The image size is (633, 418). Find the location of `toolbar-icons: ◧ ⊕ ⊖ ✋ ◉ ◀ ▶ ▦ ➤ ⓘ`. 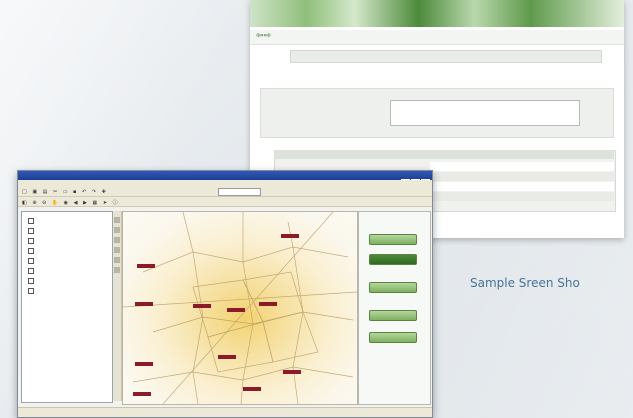

toolbar-icons: ◧ ⊕ ⊖ ✋ ◉ ◀ ▶ ▦ ➤ ⓘ is located at coordinates (71, 202).